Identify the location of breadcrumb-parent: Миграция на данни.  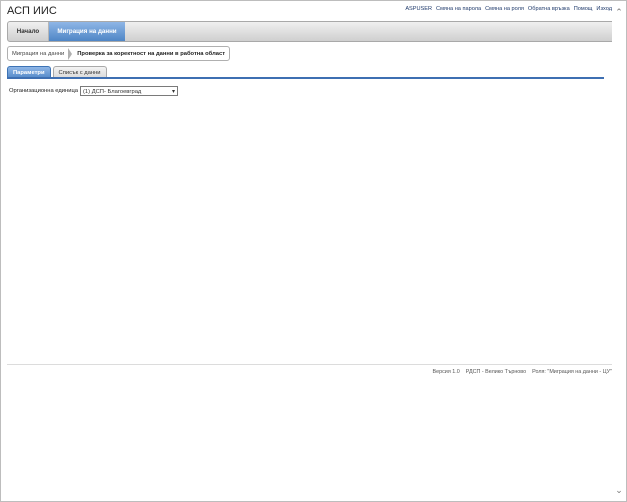
(38, 54).